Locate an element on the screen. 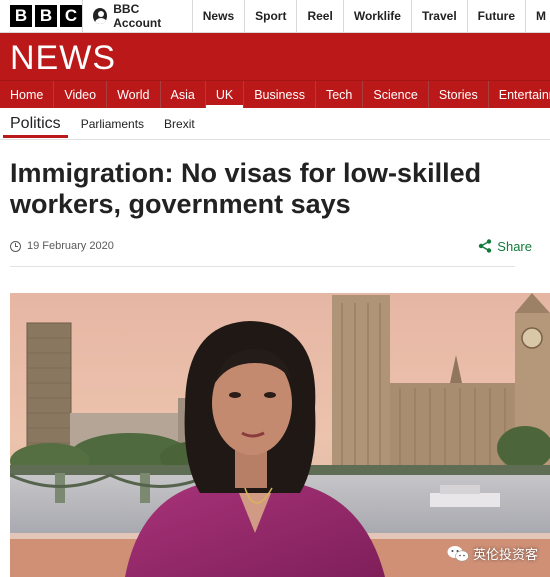 The image size is (550, 577). section-nav-asia: Asia is located at coordinates (183, 94).